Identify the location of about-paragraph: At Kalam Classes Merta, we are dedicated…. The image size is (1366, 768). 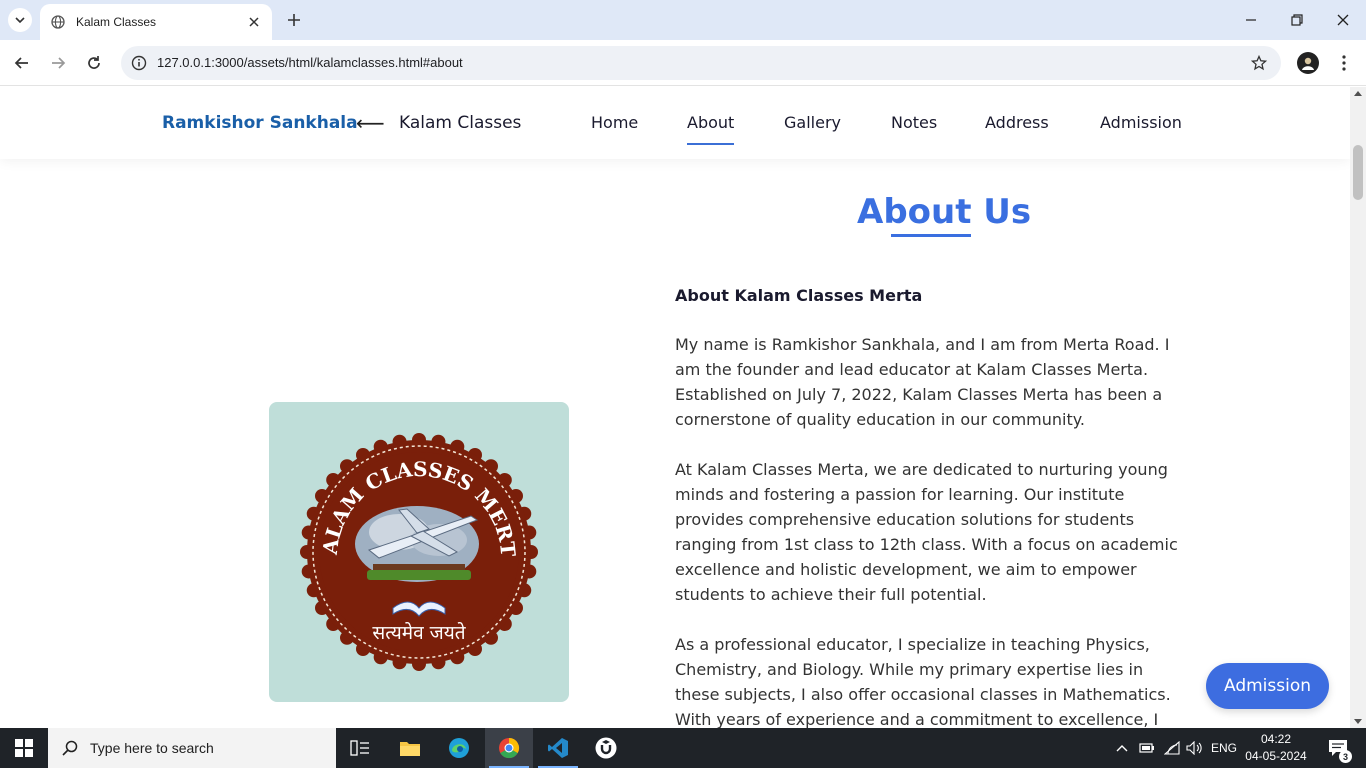
(926, 532).